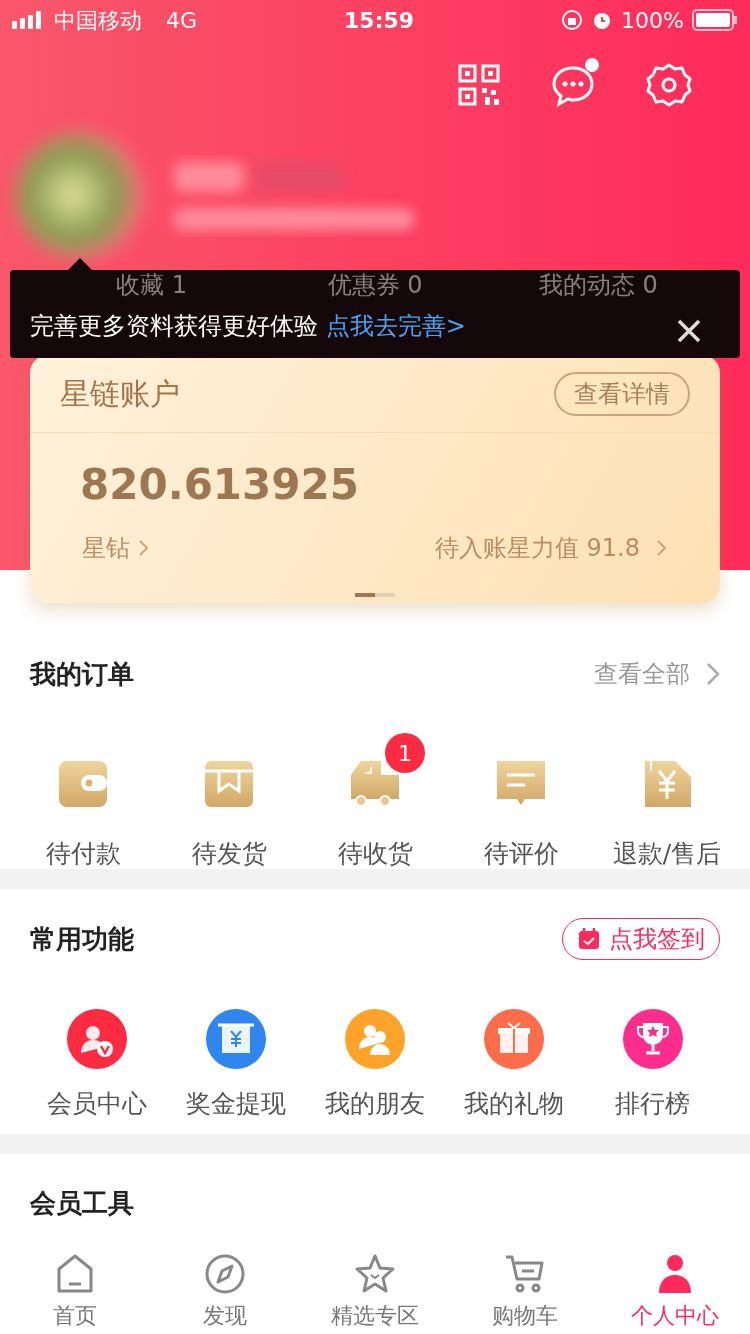 This screenshot has height=1334, width=750. What do you see at coordinates (375, 1274) in the screenshot?
I see `star-icon` at bounding box center [375, 1274].